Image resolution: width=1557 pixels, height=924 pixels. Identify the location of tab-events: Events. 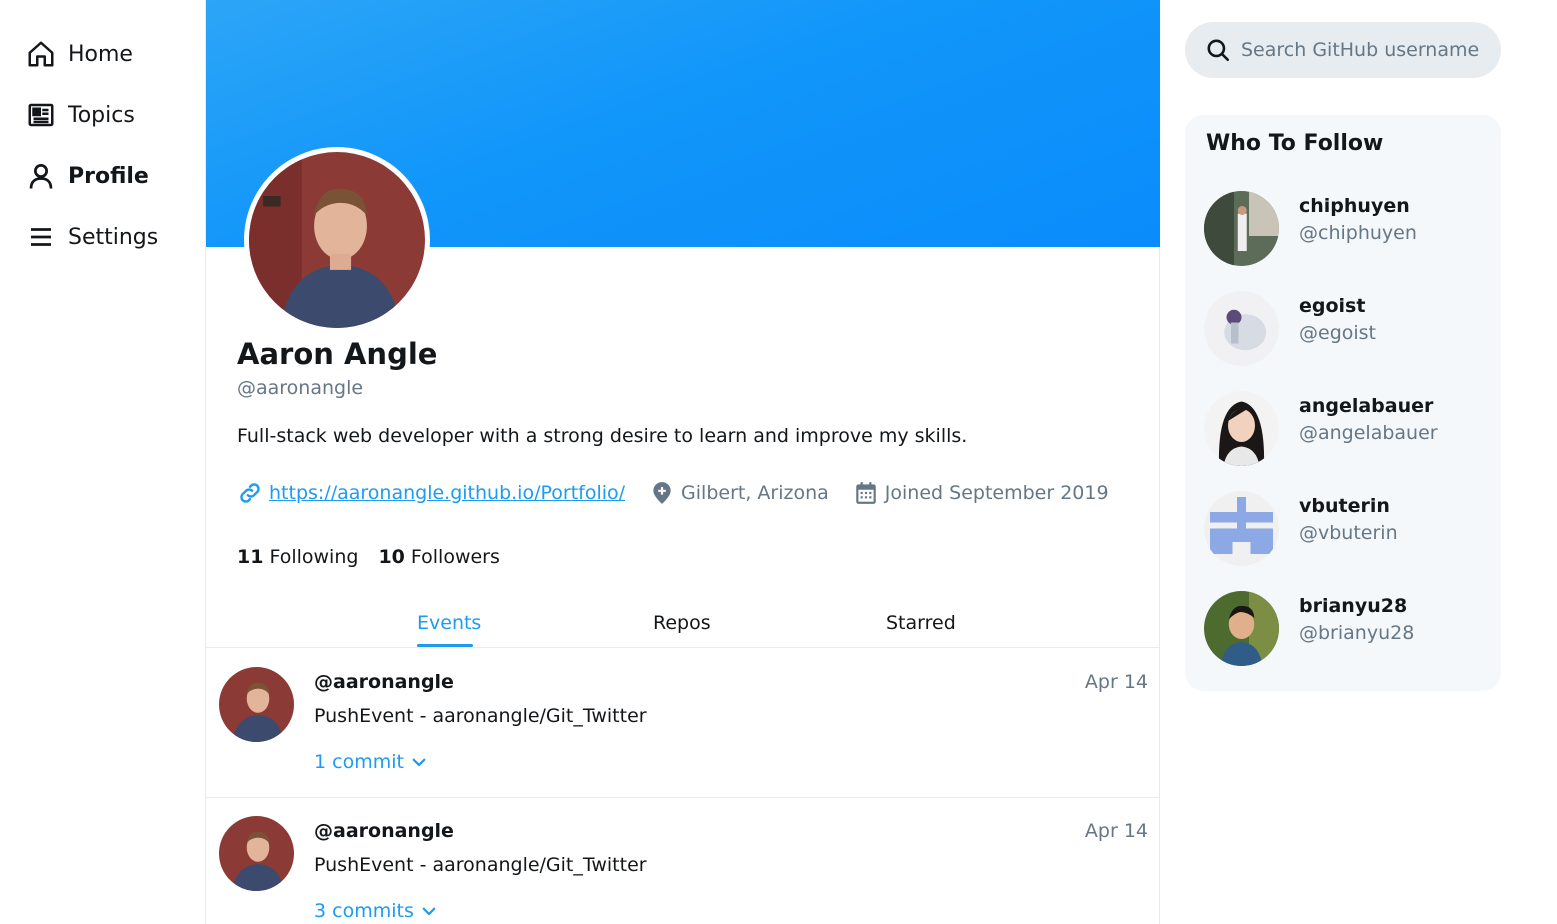
(449, 623).